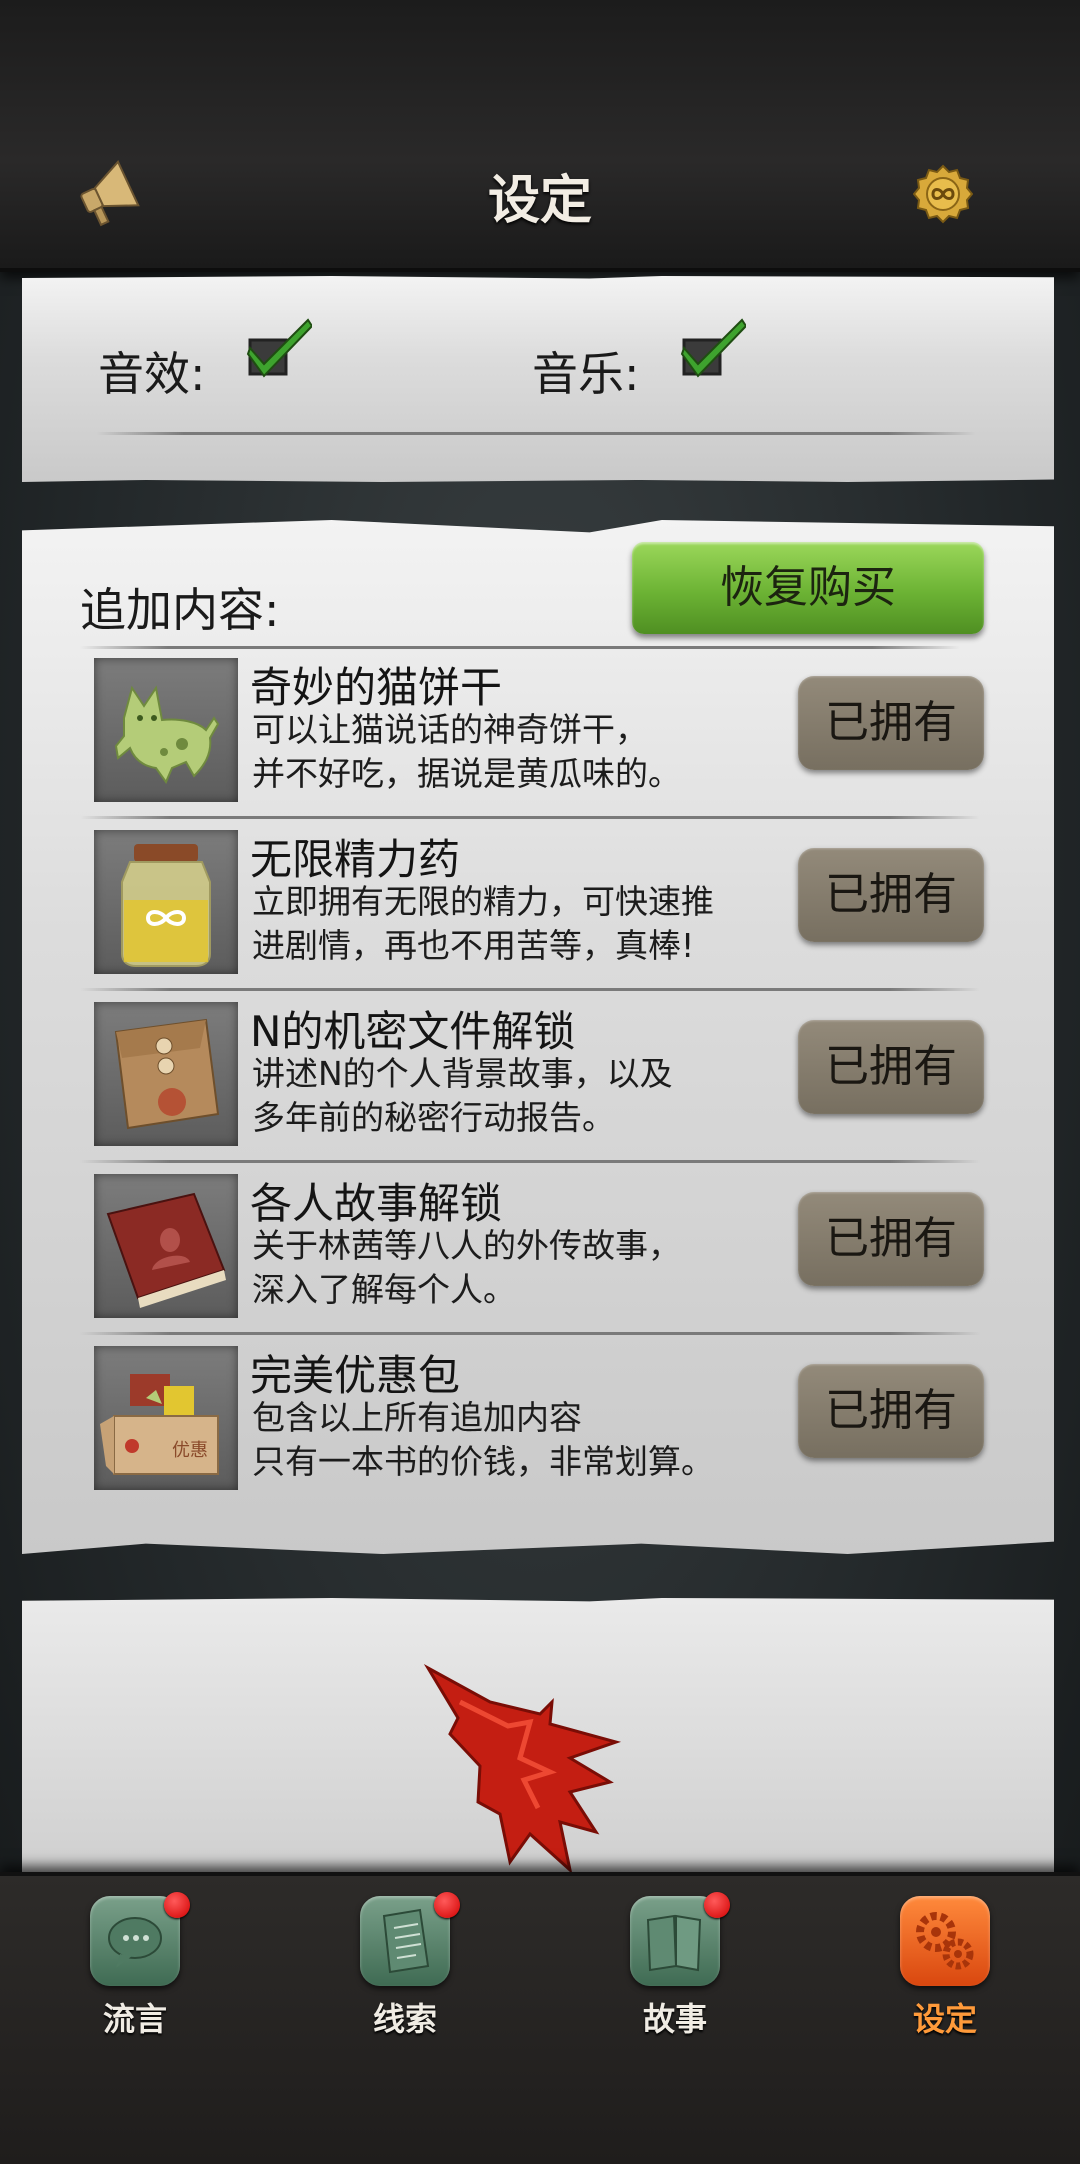 The image size is (1080, 2164). What do you see at coordinates (404, 2019) in the screenshot?
I see `tab-label: 线索` at bounding box center [404, 2019].